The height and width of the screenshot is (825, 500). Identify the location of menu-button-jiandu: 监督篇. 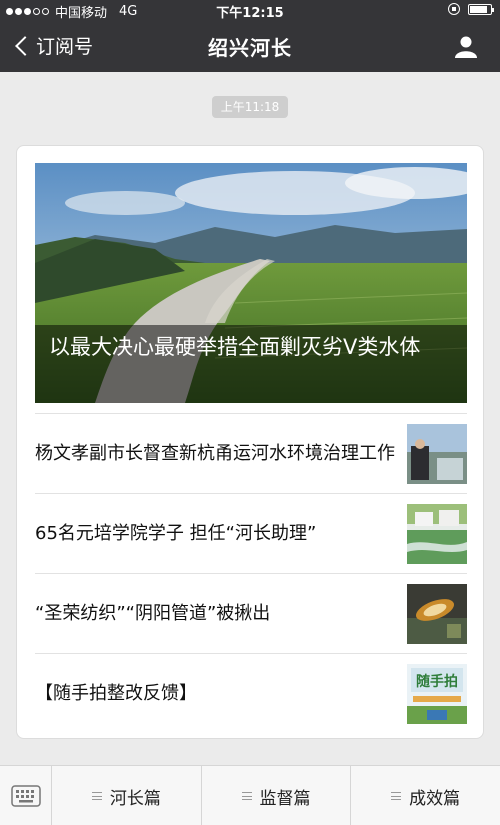
(277, 795).